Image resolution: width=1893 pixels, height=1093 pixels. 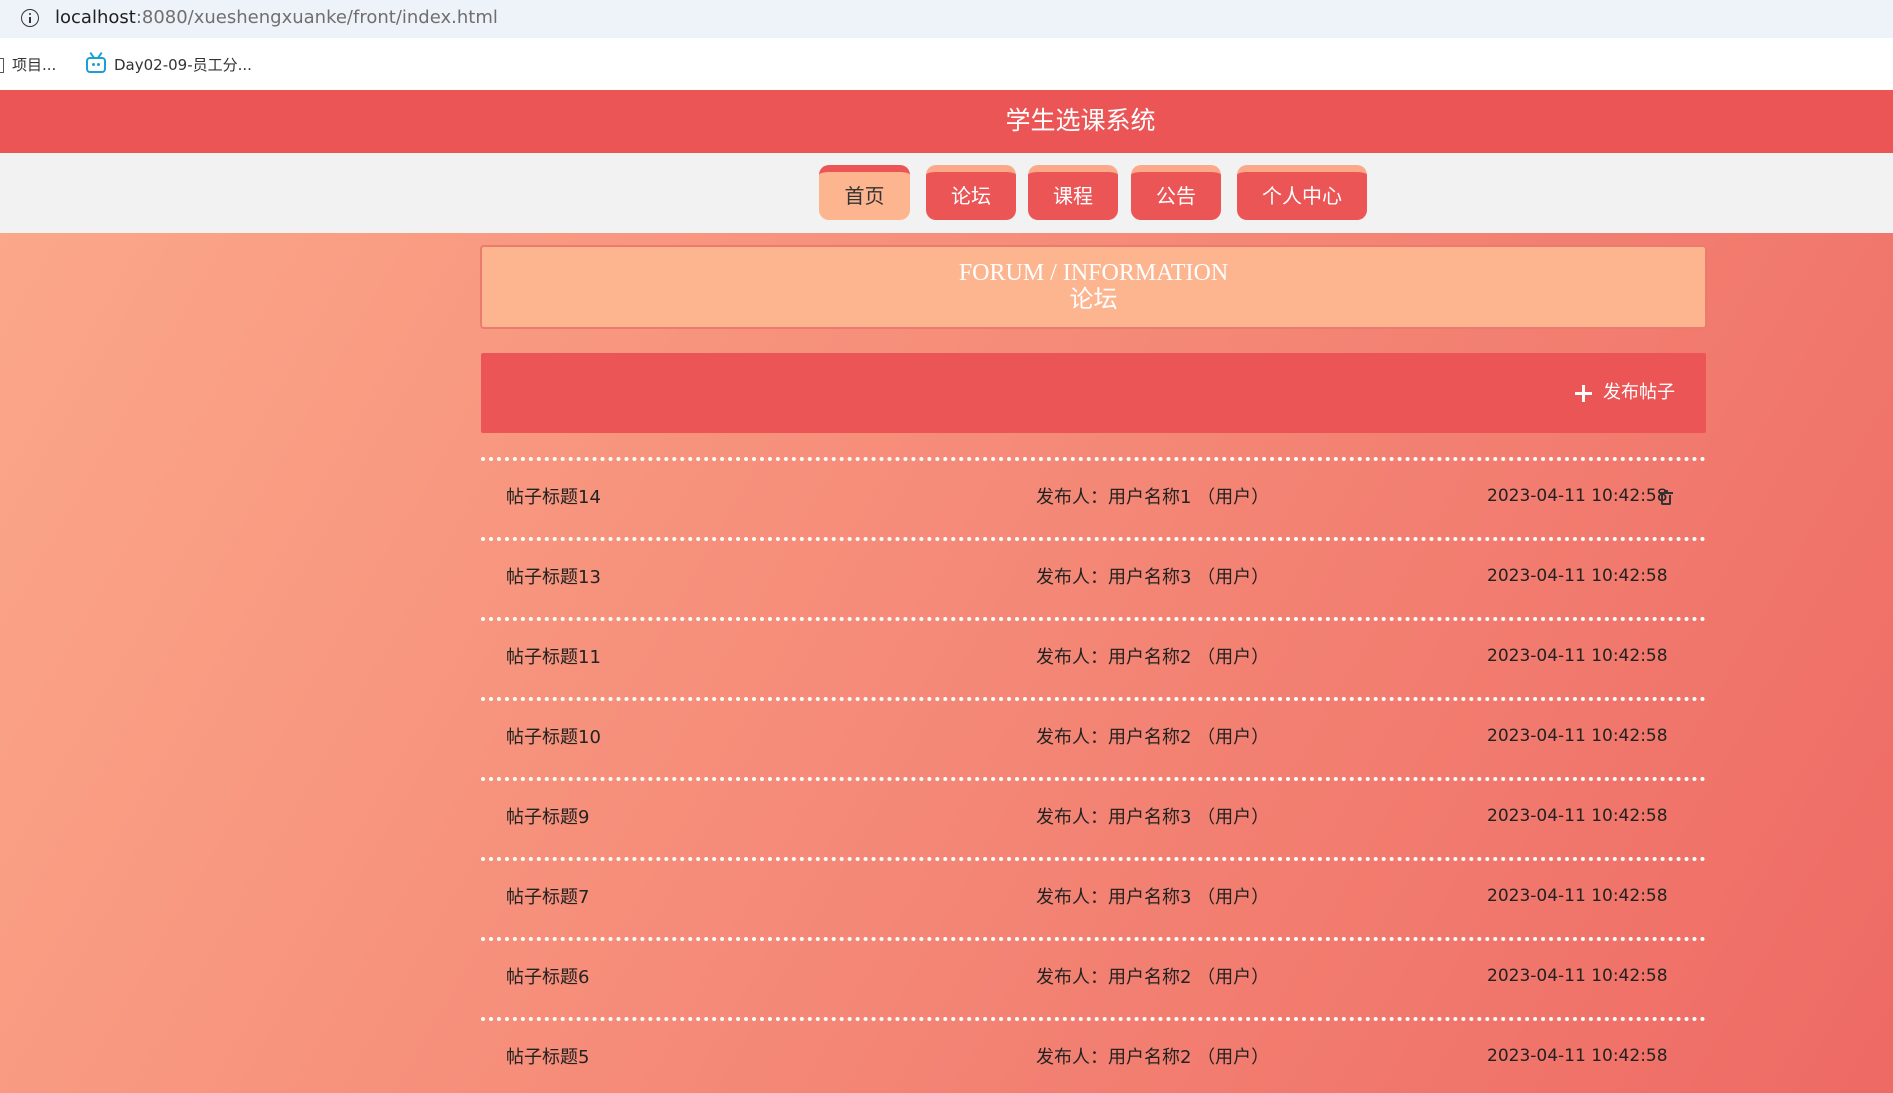 What do you see at coordinates (864, 192) in the screenshot?
I see `nav-home: 首页` at bounding box center [864, 192].